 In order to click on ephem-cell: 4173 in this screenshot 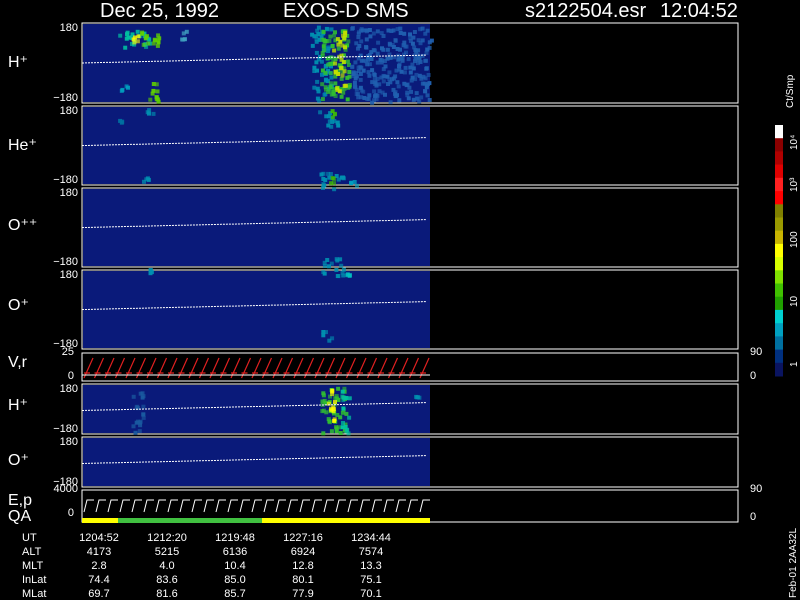, I will do `click(99, 552)`.